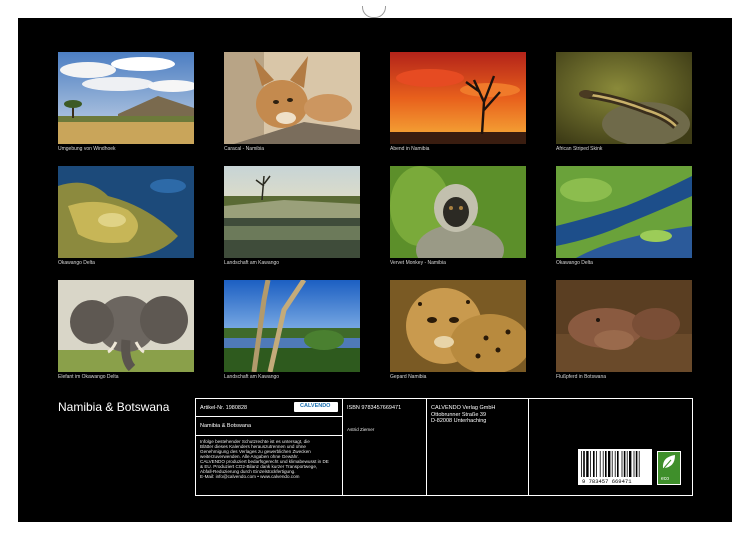  I want to click on photo-caption: Abend in Namibia, so click(410, 149).